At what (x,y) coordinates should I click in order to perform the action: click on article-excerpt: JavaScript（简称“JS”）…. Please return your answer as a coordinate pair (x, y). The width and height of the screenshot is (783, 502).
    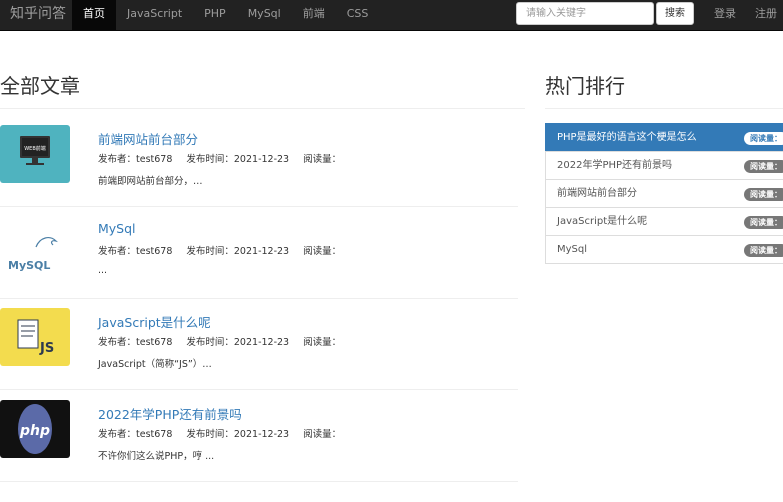
    Looking at the image, I should click on (155, 364).